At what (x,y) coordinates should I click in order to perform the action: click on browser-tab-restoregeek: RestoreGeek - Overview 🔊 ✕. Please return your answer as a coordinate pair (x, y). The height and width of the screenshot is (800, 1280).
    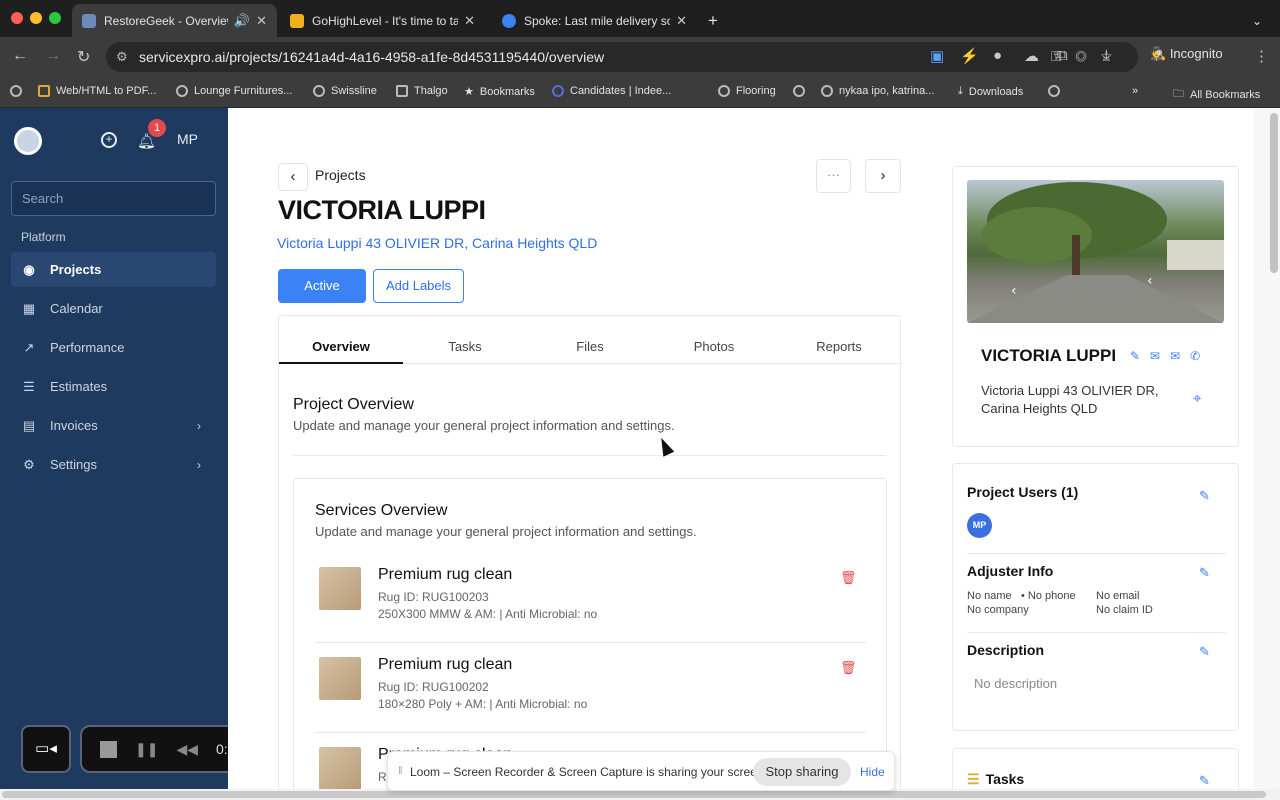
    Looking at the image, I should click on (174, 20).